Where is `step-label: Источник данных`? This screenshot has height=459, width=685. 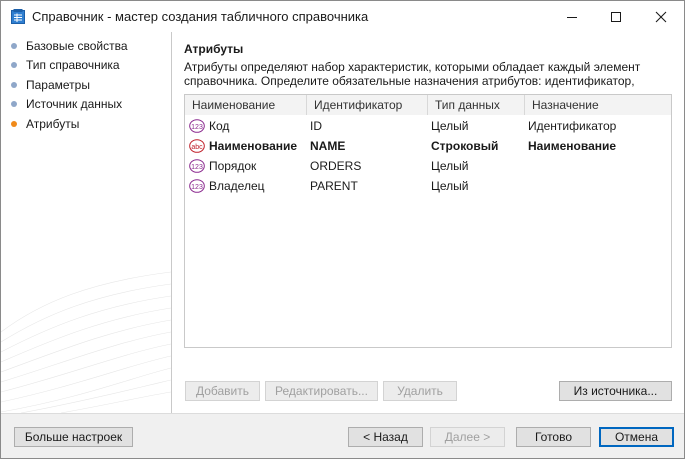 step-label: Источник данных is located at coordinates (74, 104).